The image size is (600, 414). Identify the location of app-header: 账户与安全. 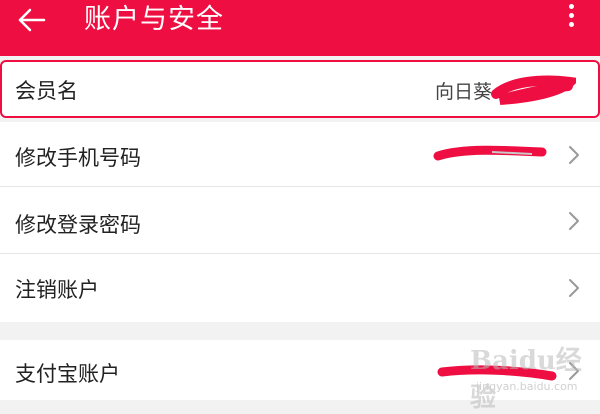
(300, 28).